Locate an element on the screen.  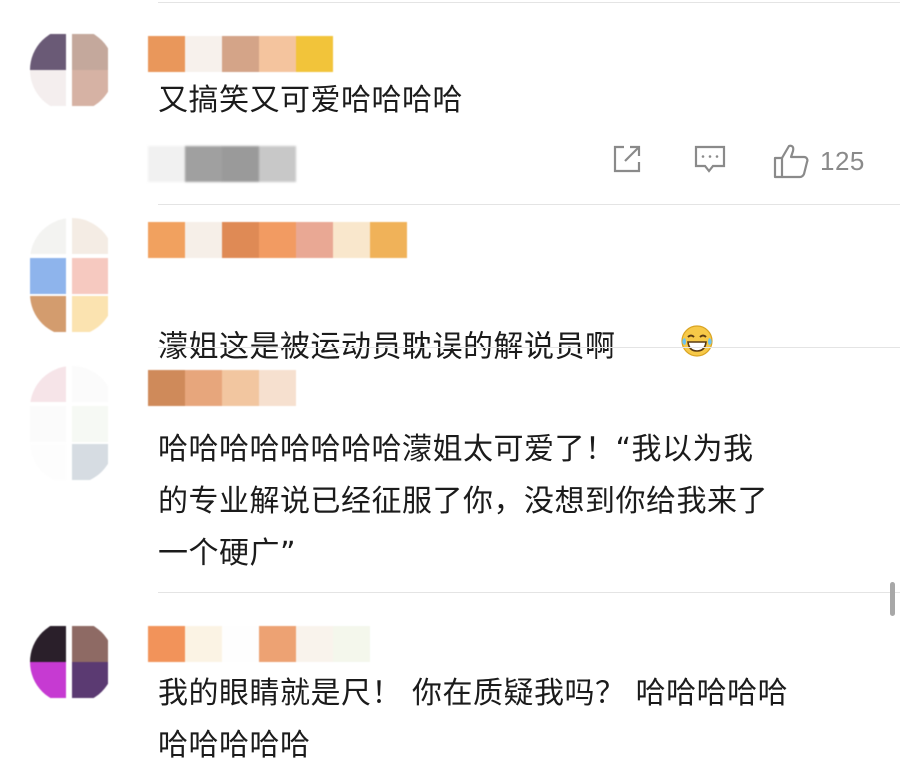
share-icon is located at coordinates (627, 159).